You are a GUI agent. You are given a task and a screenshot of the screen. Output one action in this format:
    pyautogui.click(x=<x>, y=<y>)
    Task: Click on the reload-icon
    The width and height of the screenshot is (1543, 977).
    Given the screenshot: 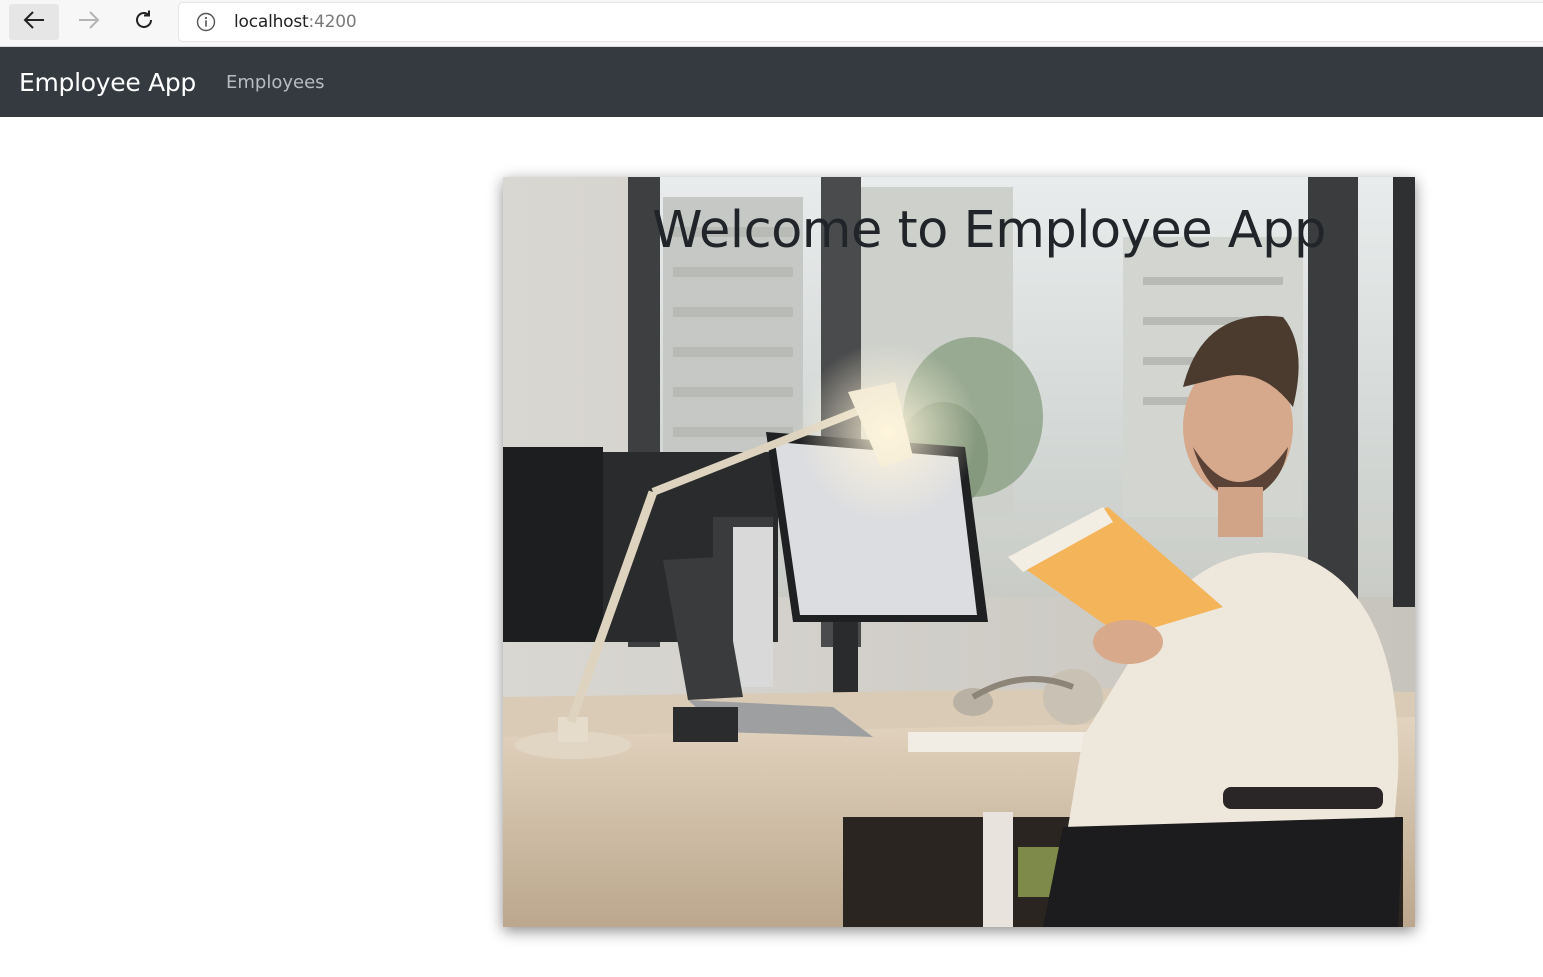 What is the action you would take?
    pyautogui.click(x=144, y=22)
    